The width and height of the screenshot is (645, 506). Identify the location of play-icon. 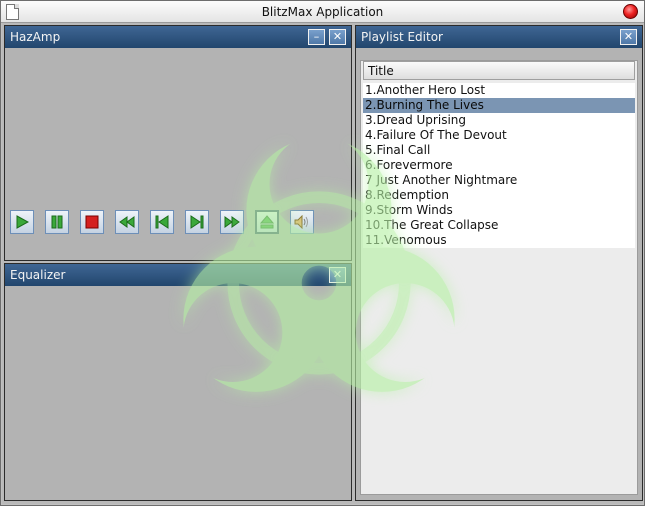
(22, 222).